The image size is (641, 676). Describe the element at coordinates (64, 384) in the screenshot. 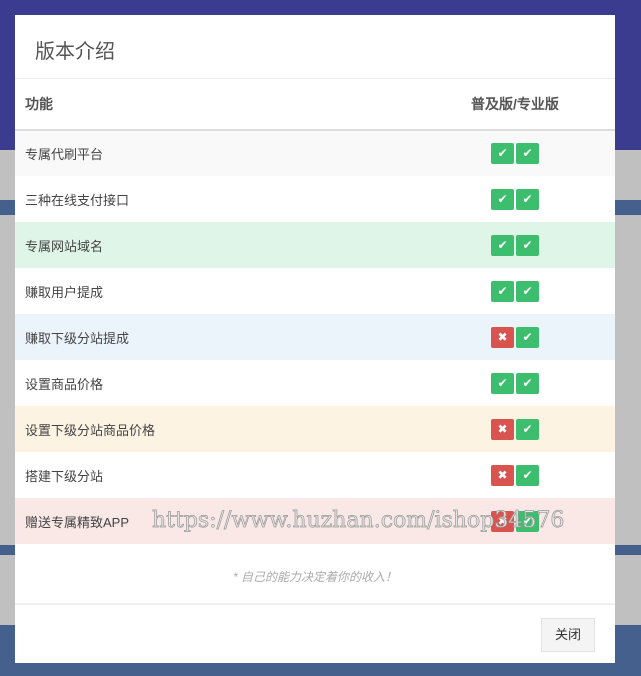

I see `feature-name: 设置商品价格` at that location.